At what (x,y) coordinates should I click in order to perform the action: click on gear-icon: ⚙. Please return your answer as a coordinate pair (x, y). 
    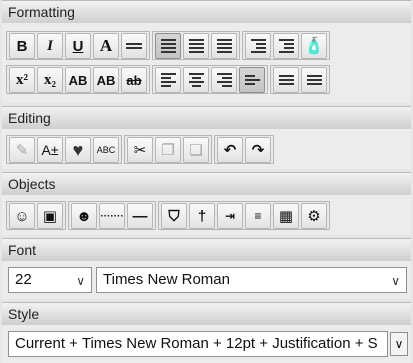
    Looking at the image, I should click on (314, 216).